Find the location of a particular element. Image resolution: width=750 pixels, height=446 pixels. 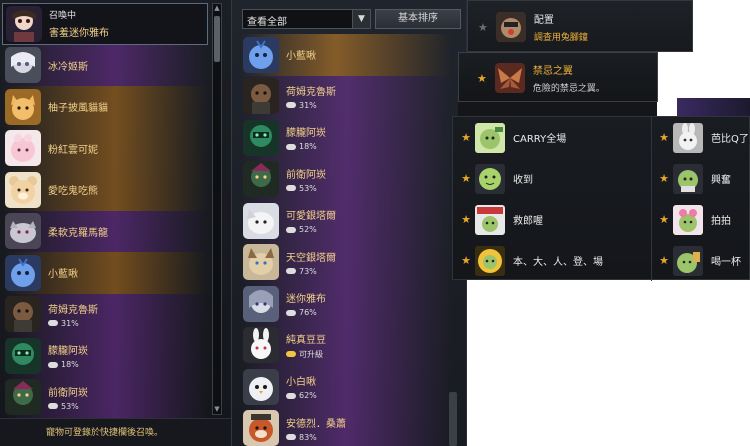

pat-emote-icon is located at coordinates (688, 219).